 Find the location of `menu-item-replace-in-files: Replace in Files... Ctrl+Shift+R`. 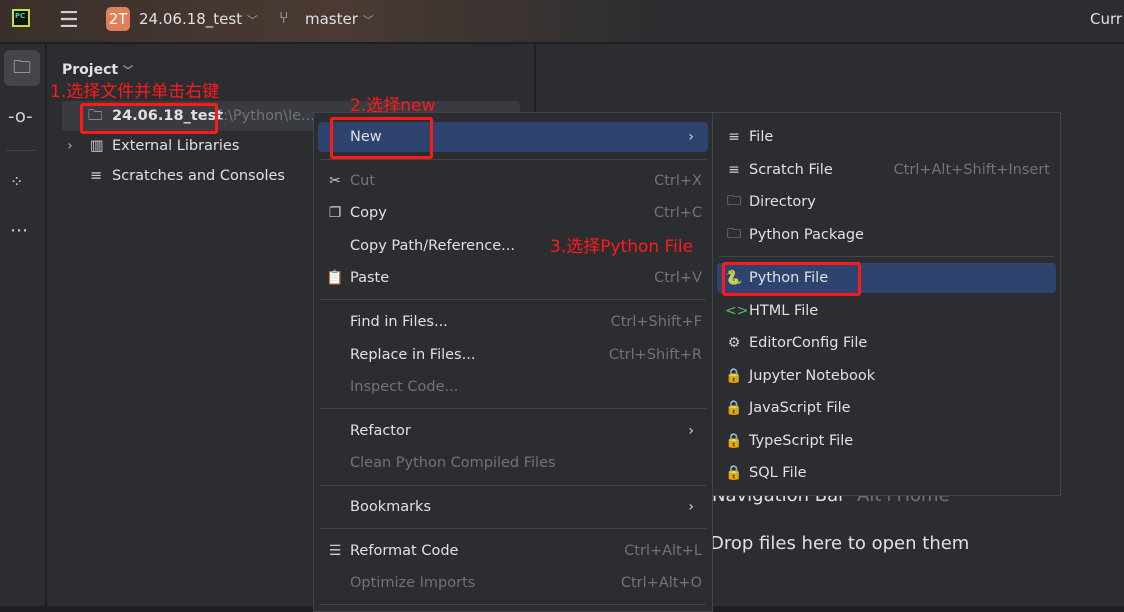

menu-item-replace-in-files: Replace in Files... Ctrl+Shift+R is located at coordinates (513, 355).